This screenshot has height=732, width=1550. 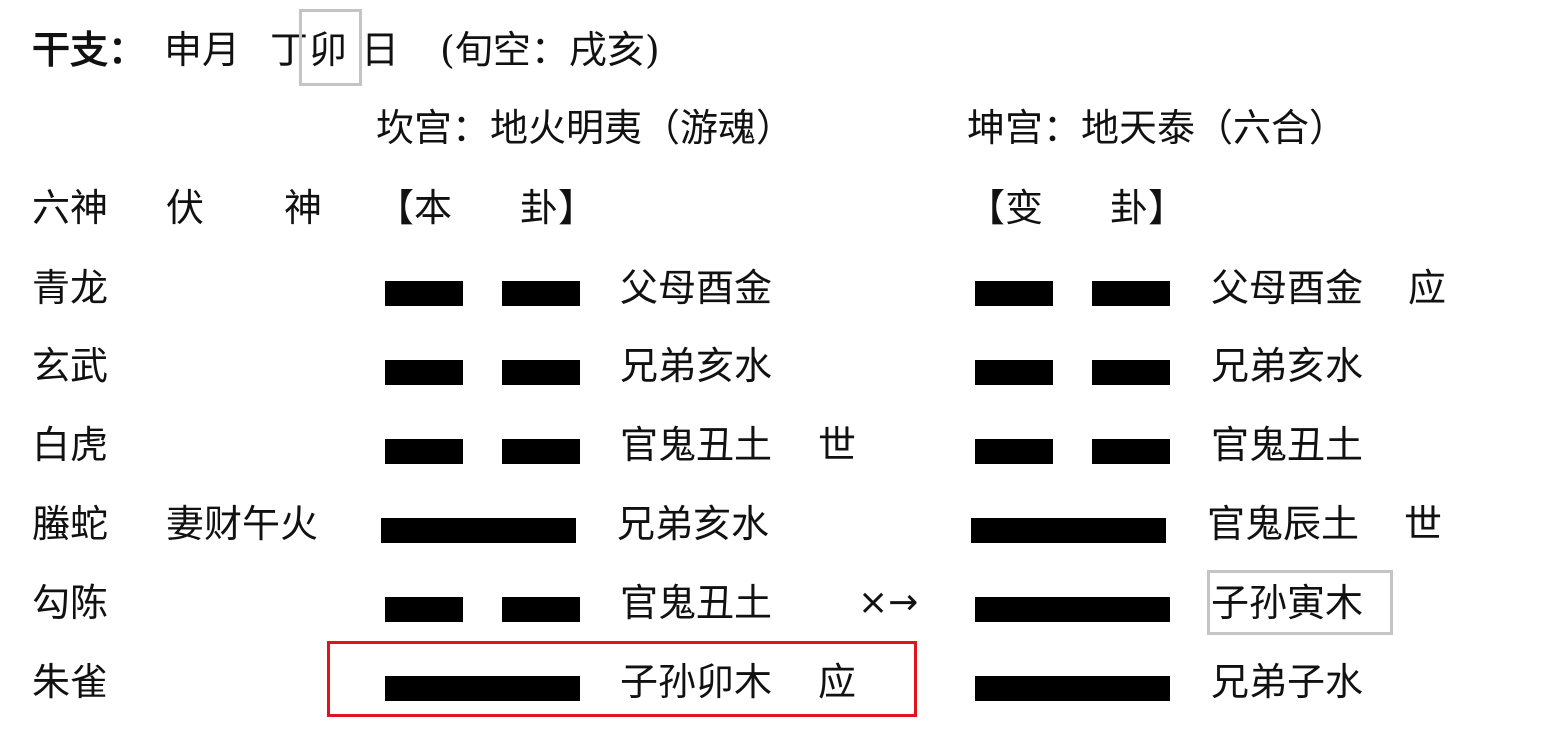 What do you see at coordinates (70, 524) in the screenshot?
I see `six-spirit-cell: 螣蛇` at bounding box center [70, 524].